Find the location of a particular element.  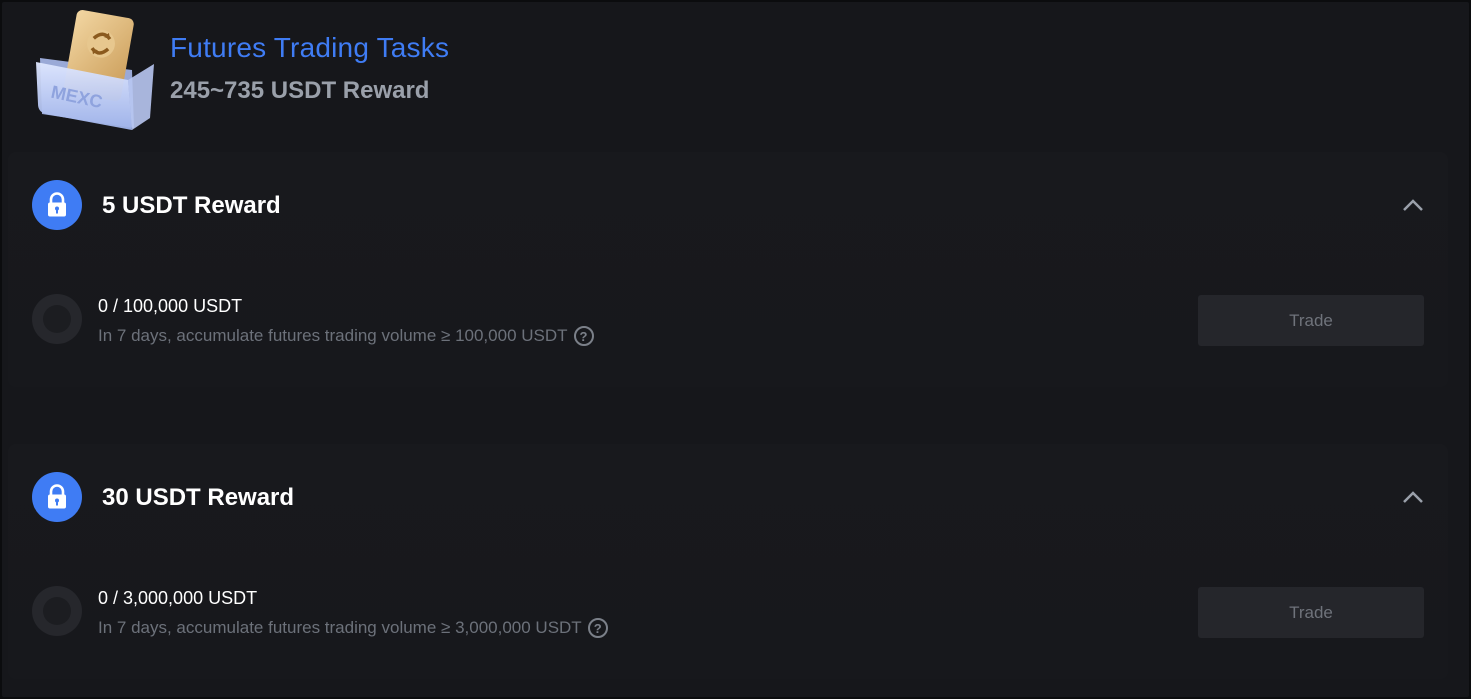

page-title: Futures Trading Tasks is located at coordinates (310, 47).